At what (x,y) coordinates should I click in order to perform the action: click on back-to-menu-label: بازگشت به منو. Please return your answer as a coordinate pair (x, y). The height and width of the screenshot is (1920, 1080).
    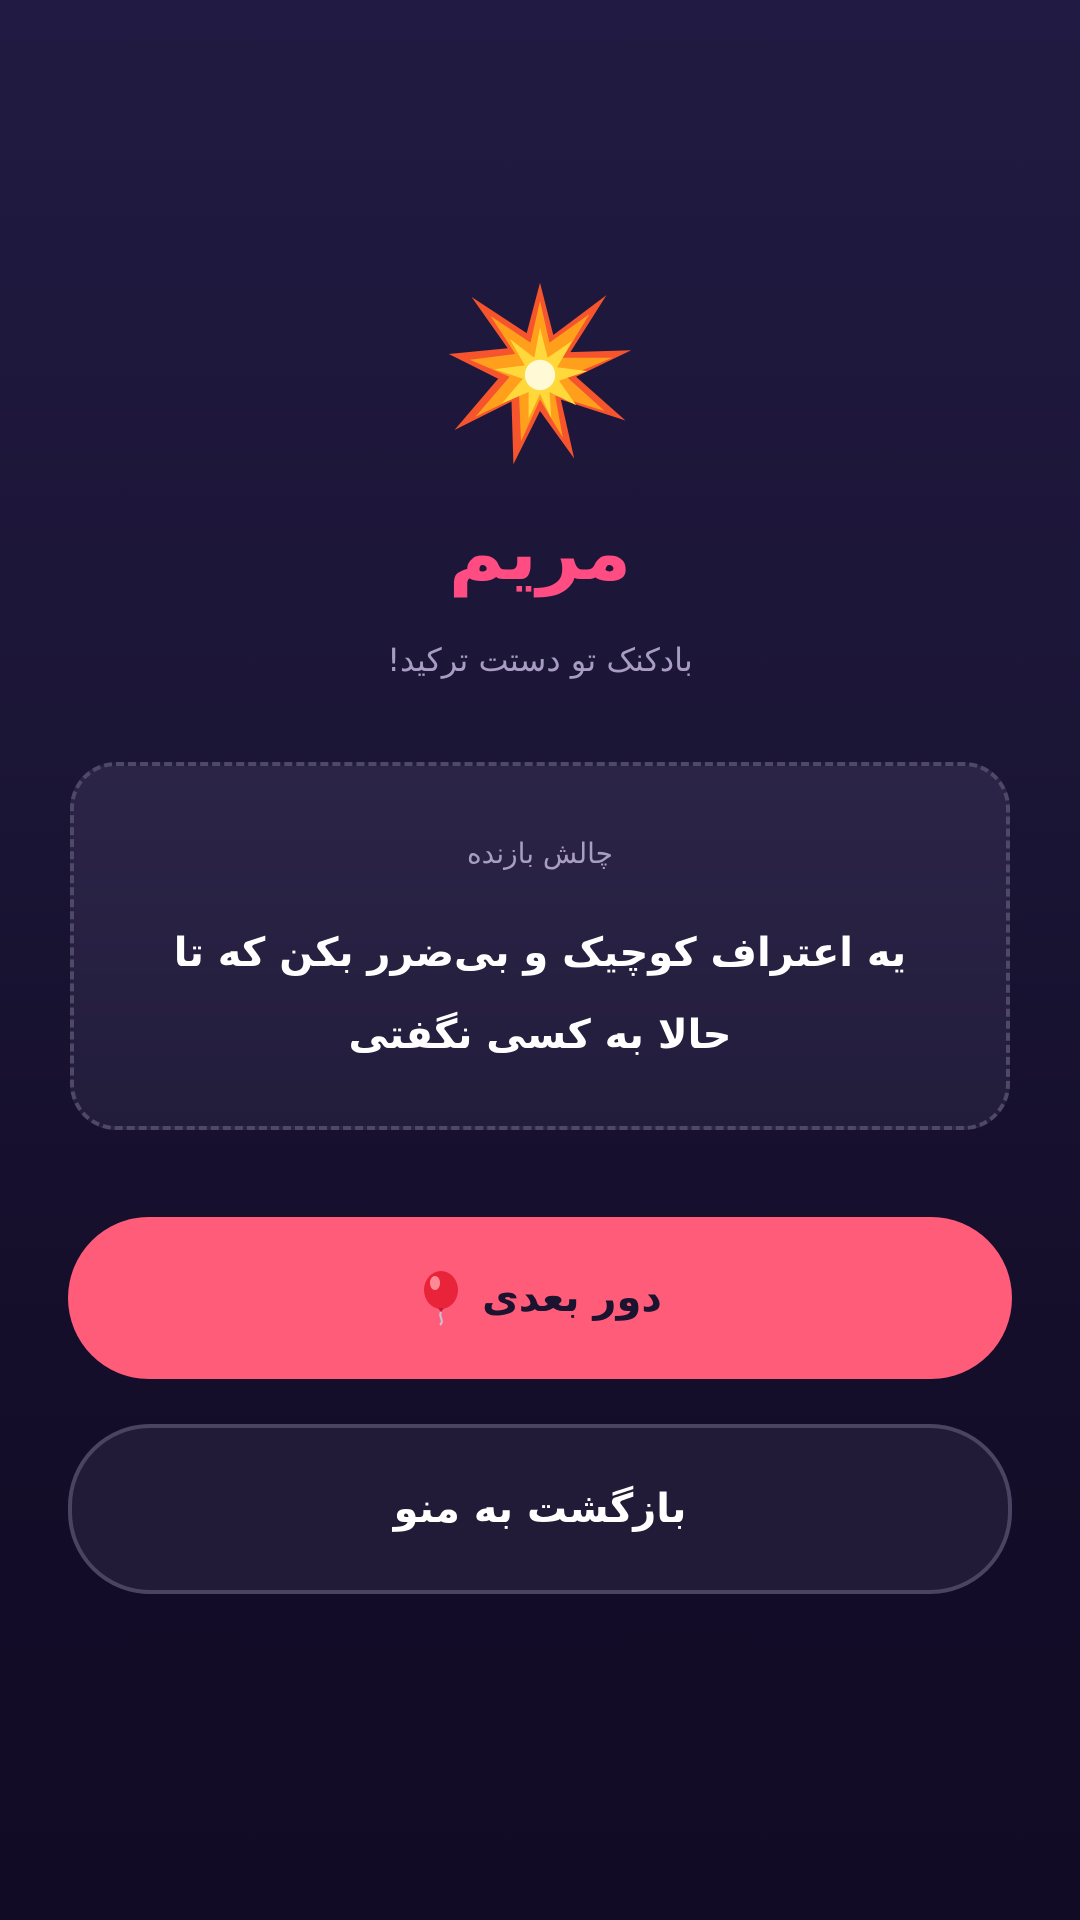
    Looking at the image, I should click on (540, 1509).